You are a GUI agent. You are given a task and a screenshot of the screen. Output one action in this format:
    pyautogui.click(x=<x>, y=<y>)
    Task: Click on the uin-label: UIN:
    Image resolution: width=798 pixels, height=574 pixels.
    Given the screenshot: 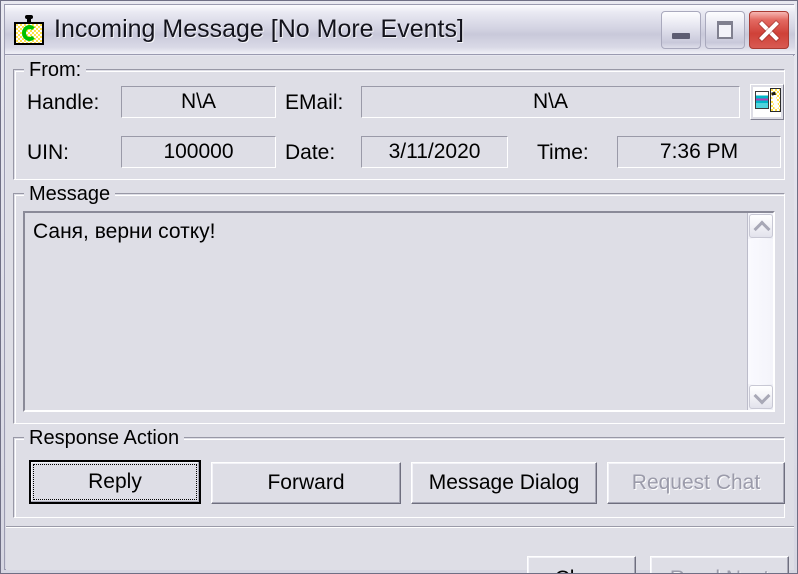 What is the action you would take?
    pyautogui.click(x=48, y=152)
    